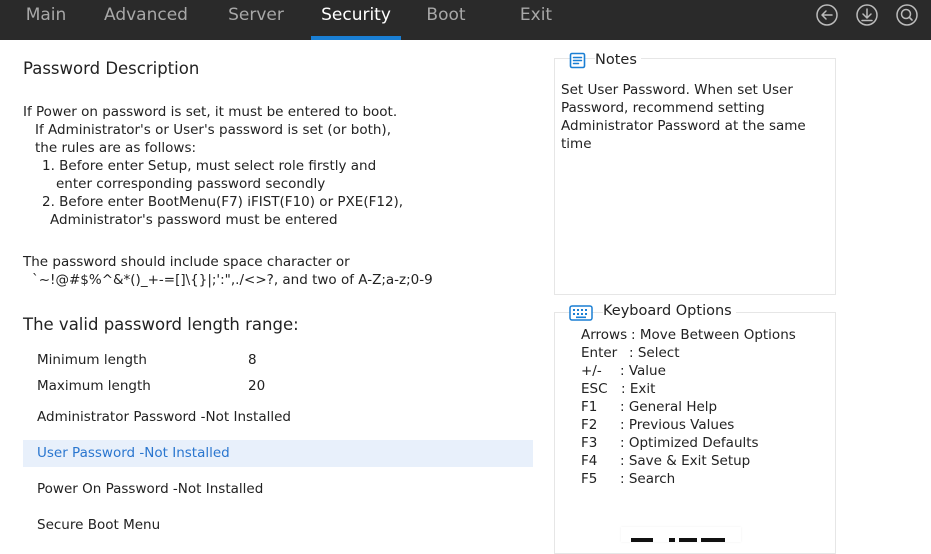 This screenshot has width=931, height=554. I want to click on max-length-label: Maximum length, so click(94, 386).